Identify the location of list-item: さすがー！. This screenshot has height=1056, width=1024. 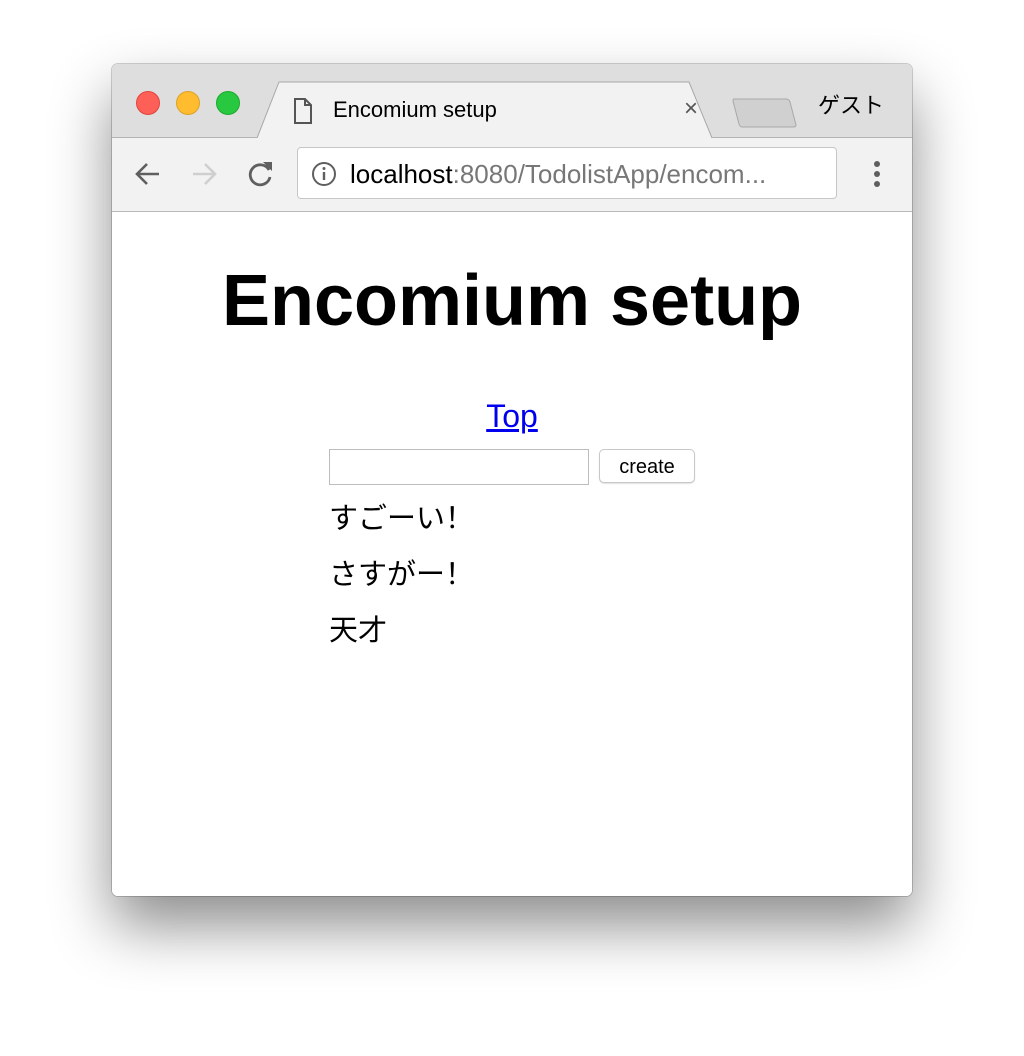
(402, 574).